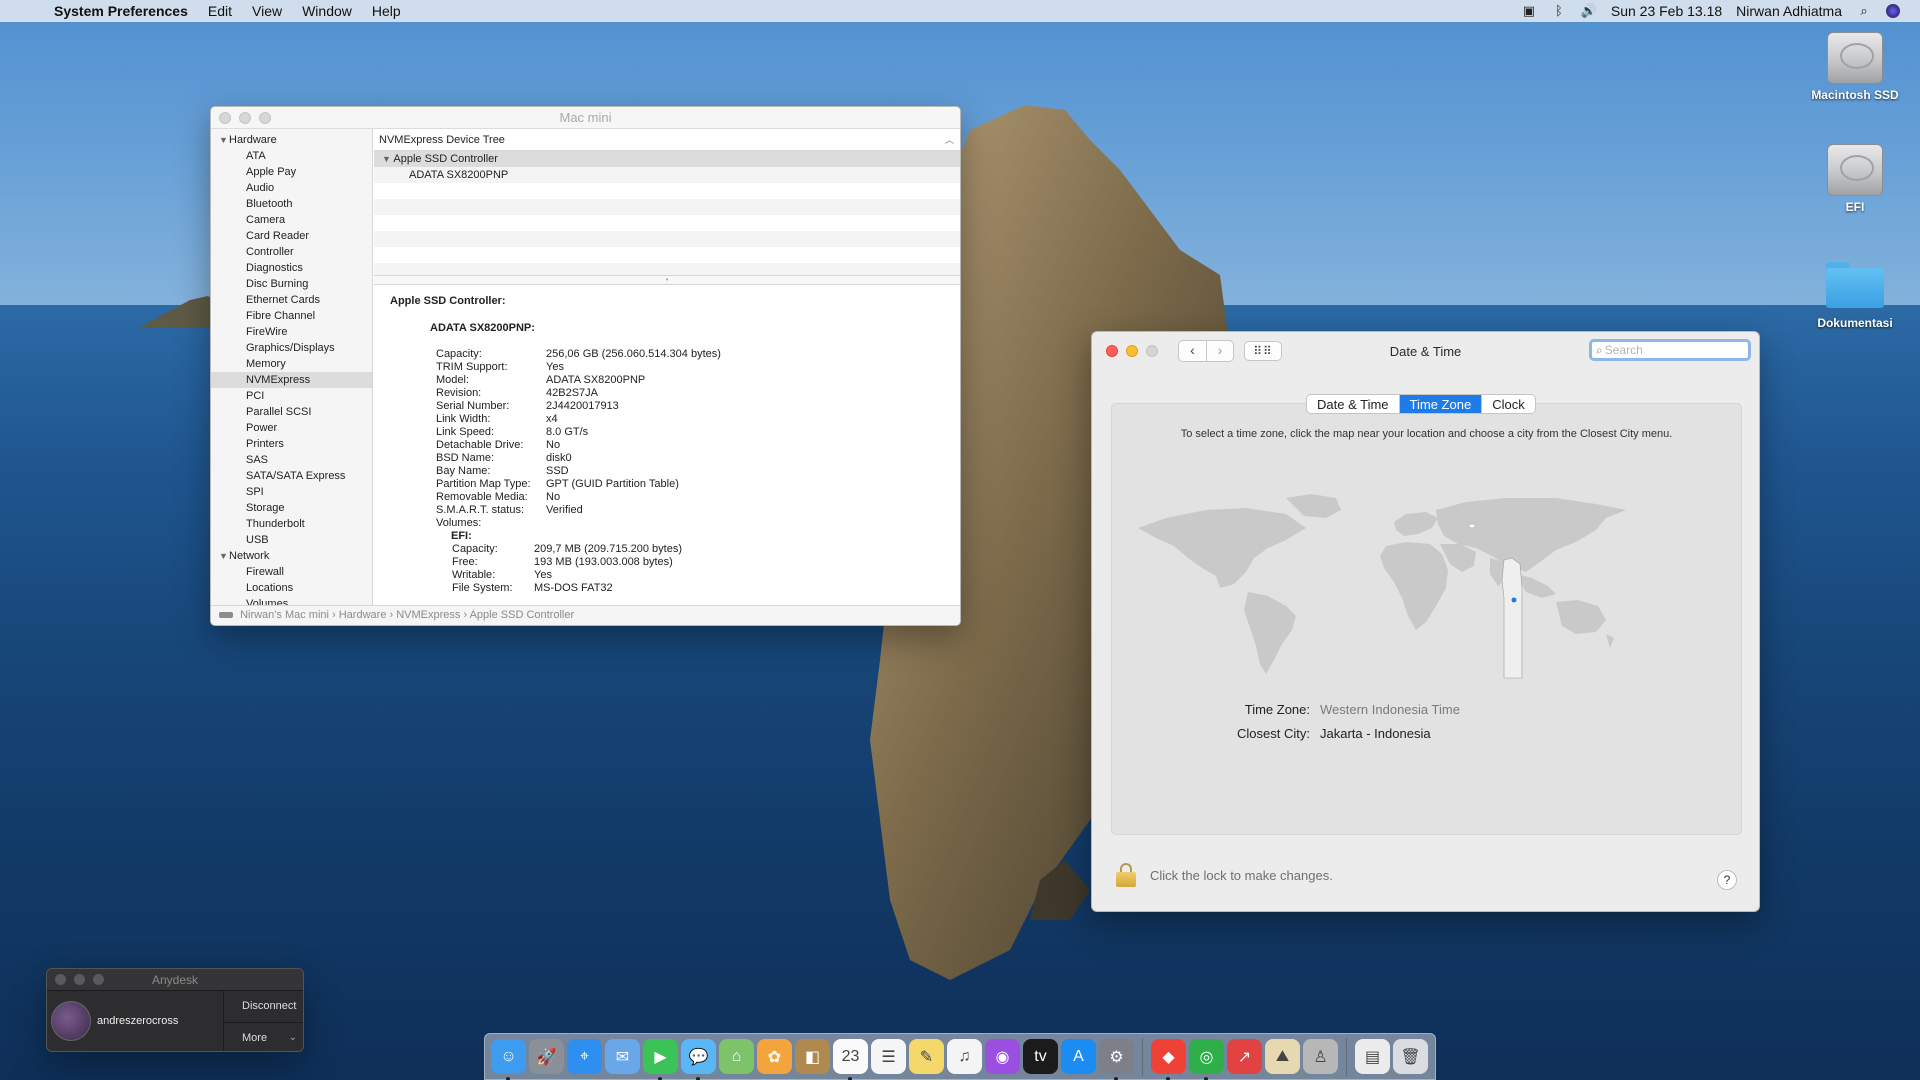 The width and height of the screenshot is (1920, 1080). I want to click on photos-icon: ✿, so click(774, 1056).